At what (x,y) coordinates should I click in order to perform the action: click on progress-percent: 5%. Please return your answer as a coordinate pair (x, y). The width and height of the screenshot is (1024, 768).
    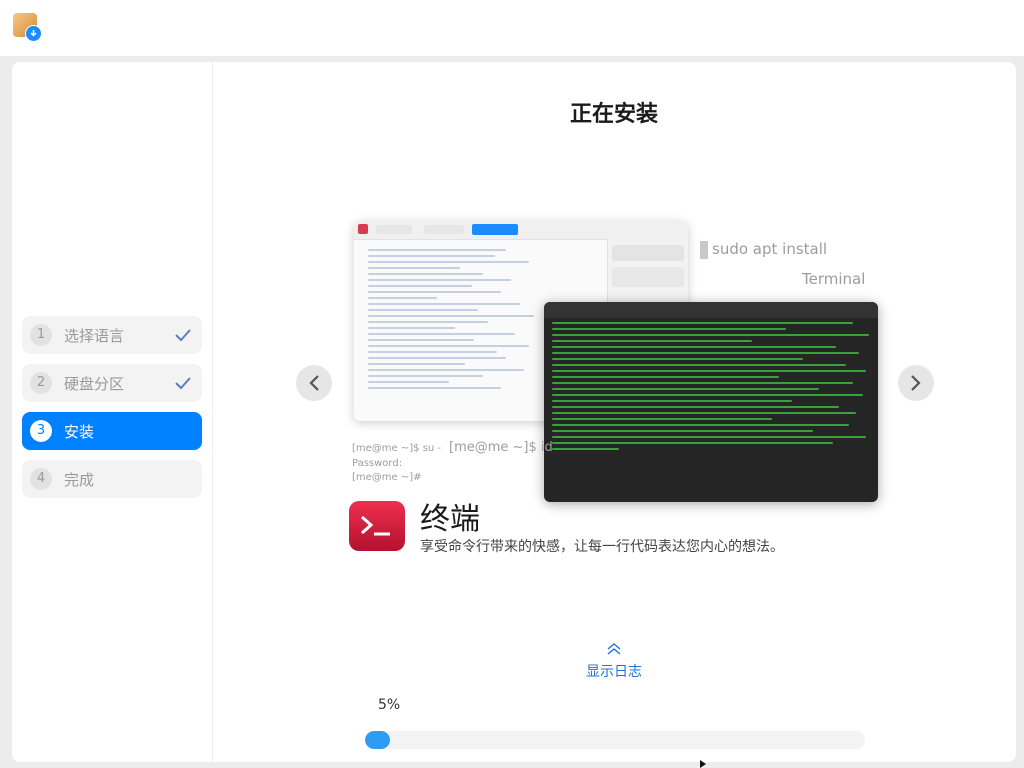
    Looking at the image, I should click on (389, 705).